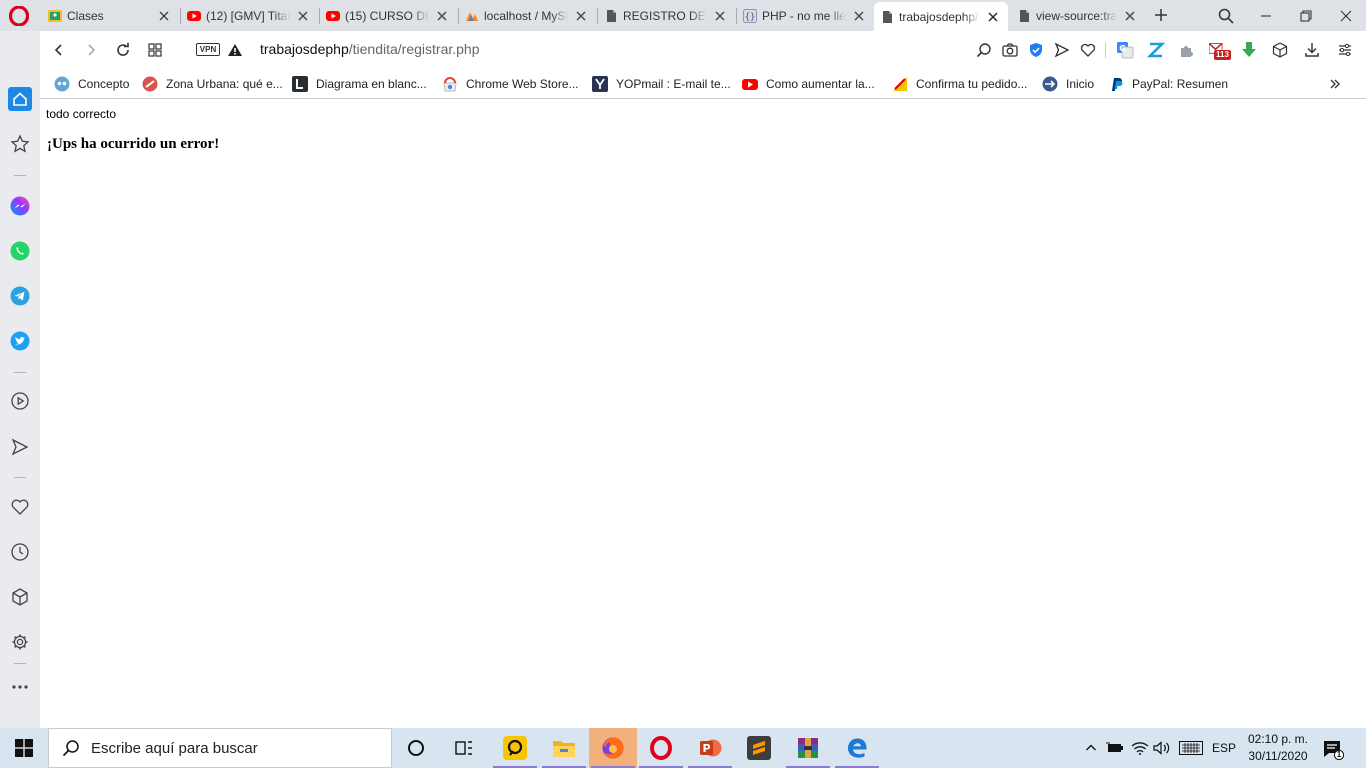 The height and width of the screenshot is (768, 1366). Describe the element at coordinates (1335, 84) in the screenshot. I see `bookmarks-overflow-chevron-icon` at that location.